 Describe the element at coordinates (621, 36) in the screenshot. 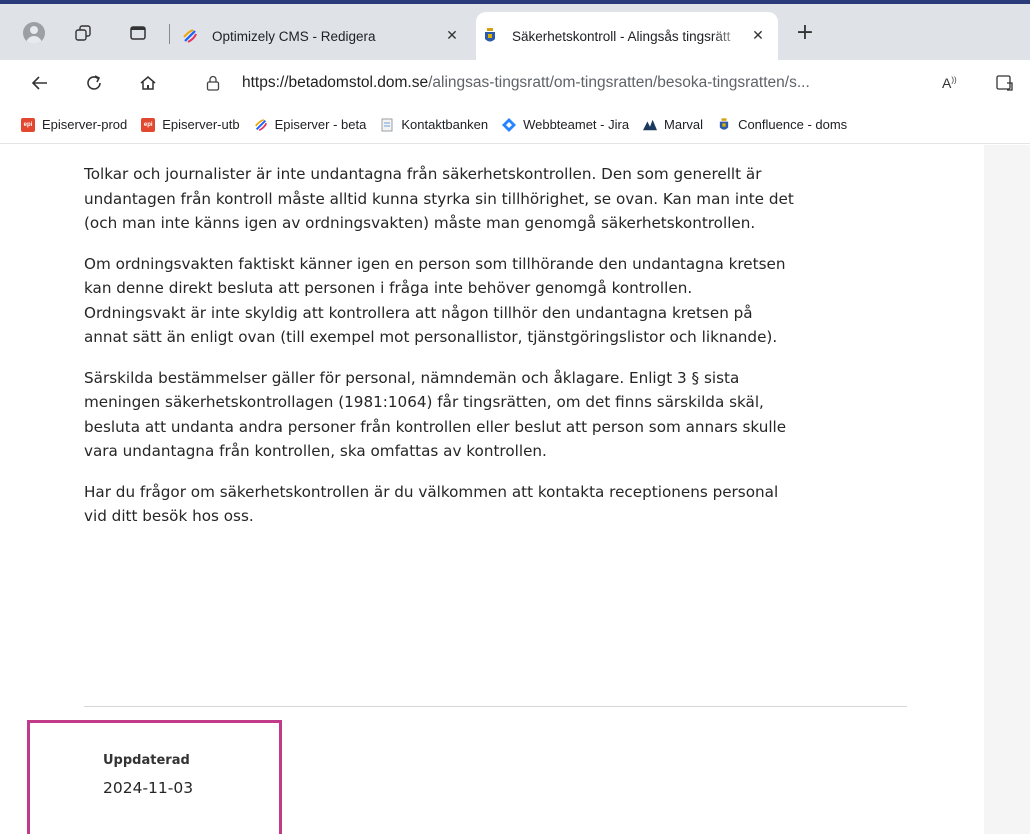

I see `tab-title: Säkerhetskontroll - Alingsås tingsrätt` at that location.